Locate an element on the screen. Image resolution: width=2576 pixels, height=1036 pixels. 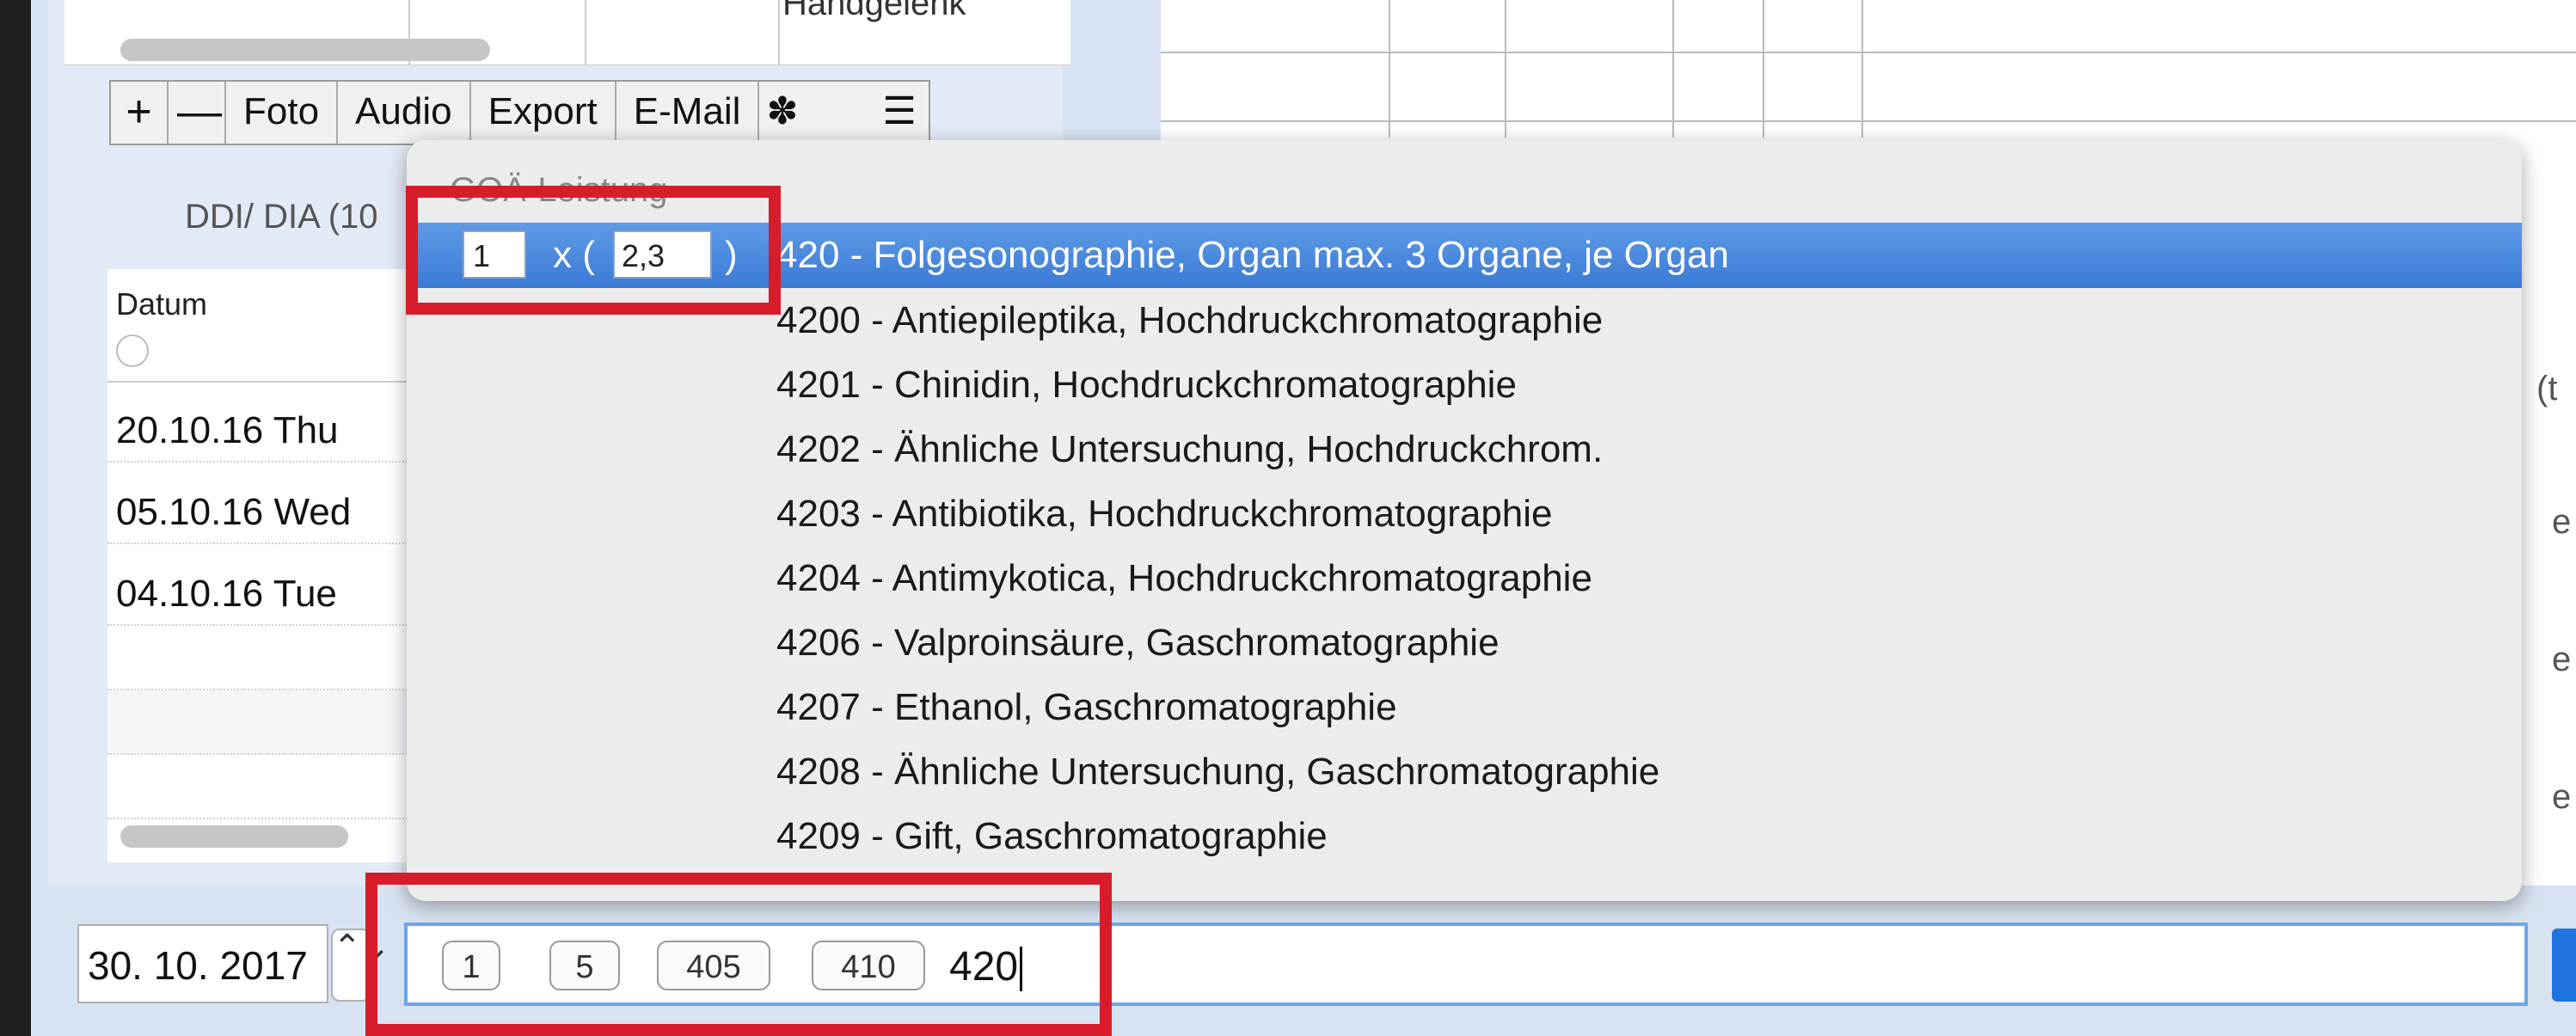
suggestion-item: 4206 - Valproinsäure, Gaschromatographie is located at coordinates (1138, 643).